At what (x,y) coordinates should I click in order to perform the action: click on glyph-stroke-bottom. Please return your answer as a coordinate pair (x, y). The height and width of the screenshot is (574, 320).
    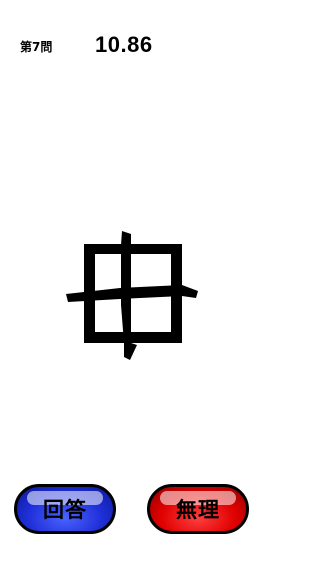
    Looking at the image, I should click on (133, 337).